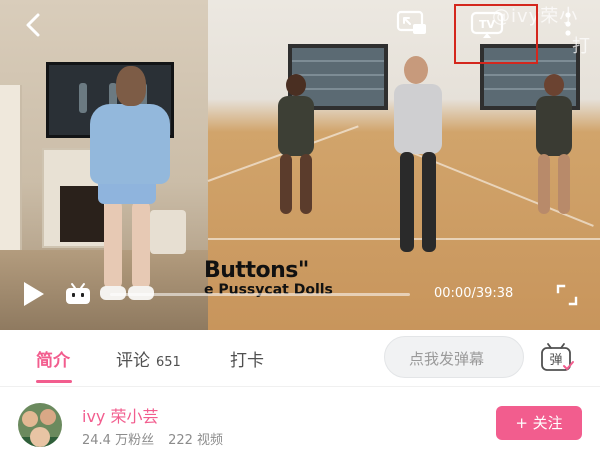 This screenshot has height=450, width=600. I want to click on more-vertical-icon, so click(568, 24).